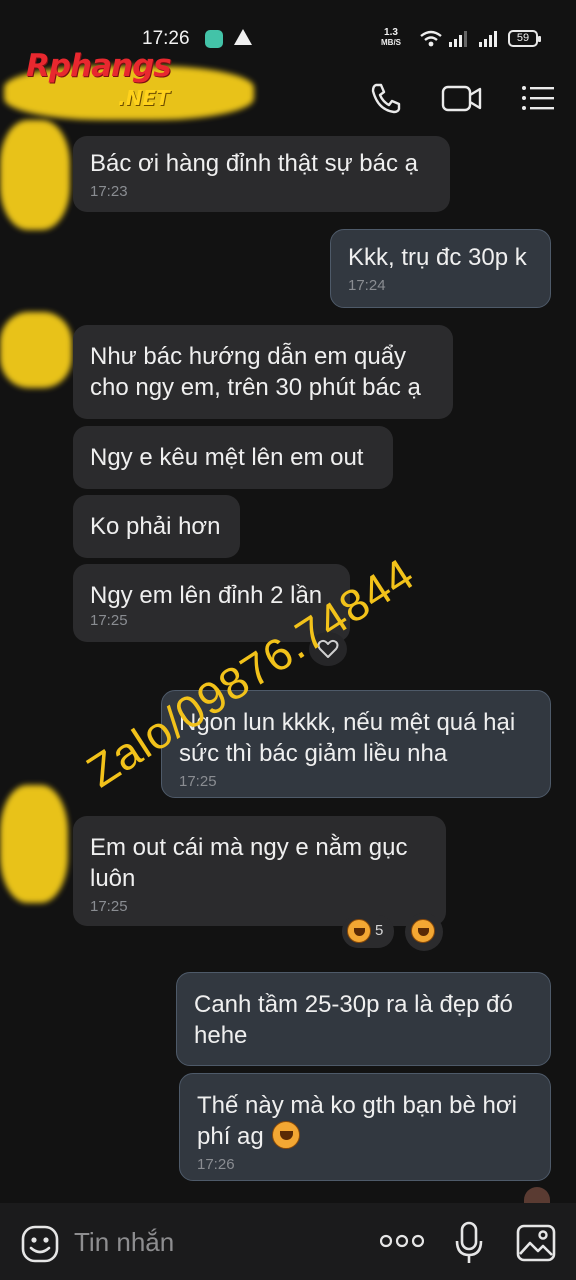 Image resolution: width=576 pixels, height=1280 pixels. Describe the element at coordinates (386, 98) in the screenshot. I see `phone-icon` at that location.